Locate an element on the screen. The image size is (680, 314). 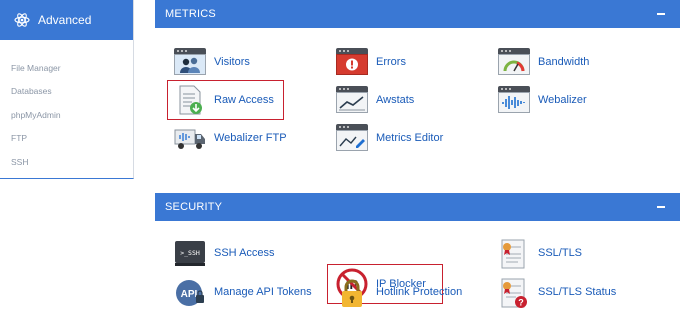
tool-label: Errors is located at coordinates (391, 62).